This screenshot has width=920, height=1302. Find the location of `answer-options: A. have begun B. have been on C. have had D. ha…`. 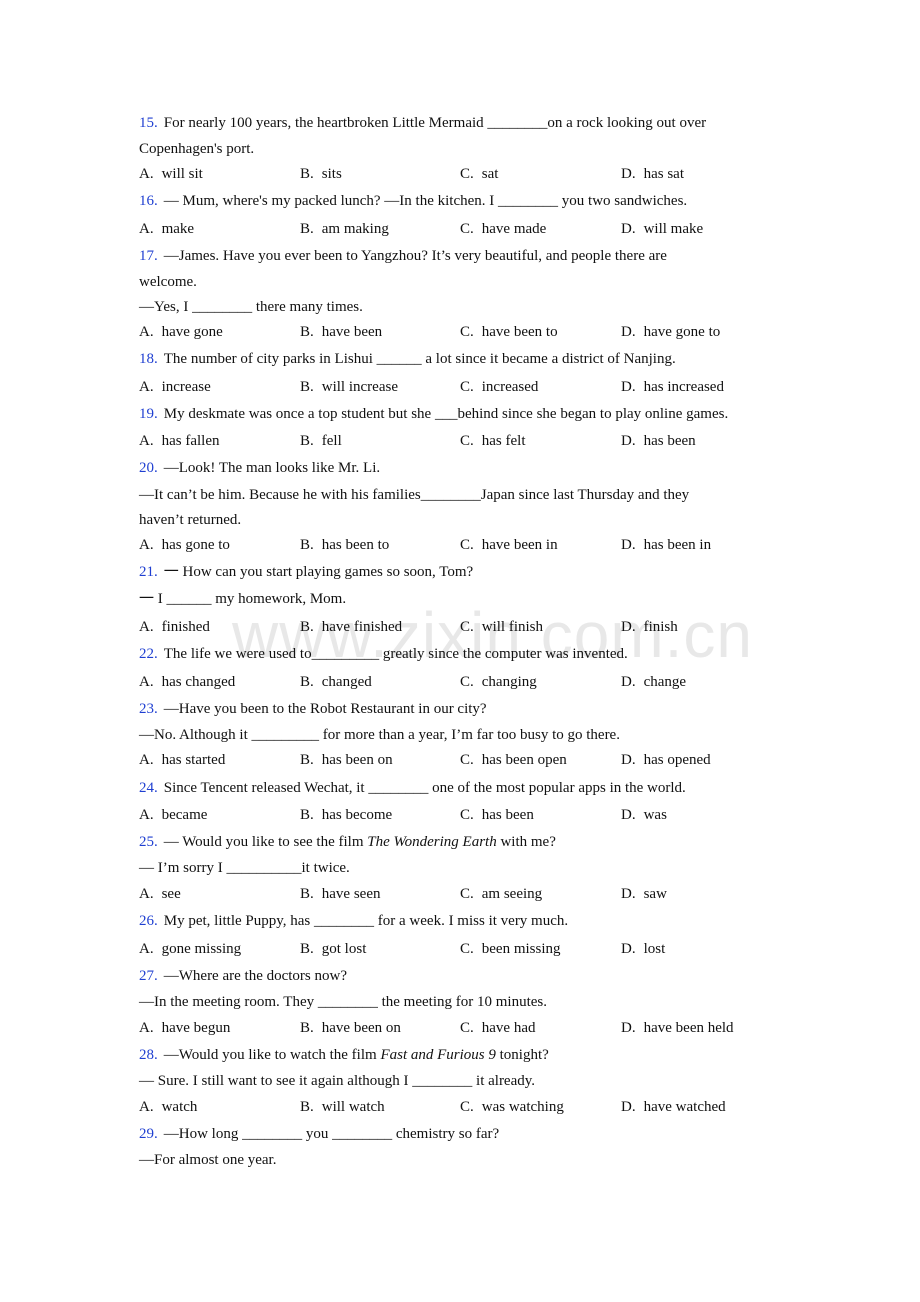

answer-options: A. have begun B. have been on C. have had D. ha… is located at coordinates (489, 1028).